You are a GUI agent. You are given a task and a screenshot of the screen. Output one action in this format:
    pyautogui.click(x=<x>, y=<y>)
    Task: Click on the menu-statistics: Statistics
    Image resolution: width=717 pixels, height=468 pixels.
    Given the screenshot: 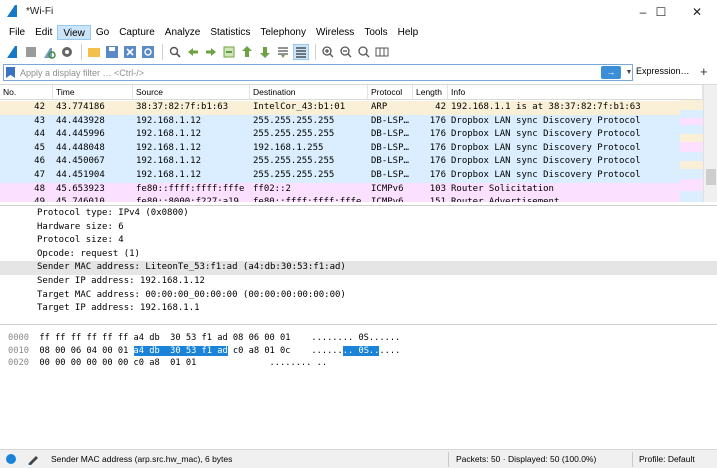 What is the action you would take?
    pyautogui.click(x=230, y=32)
    